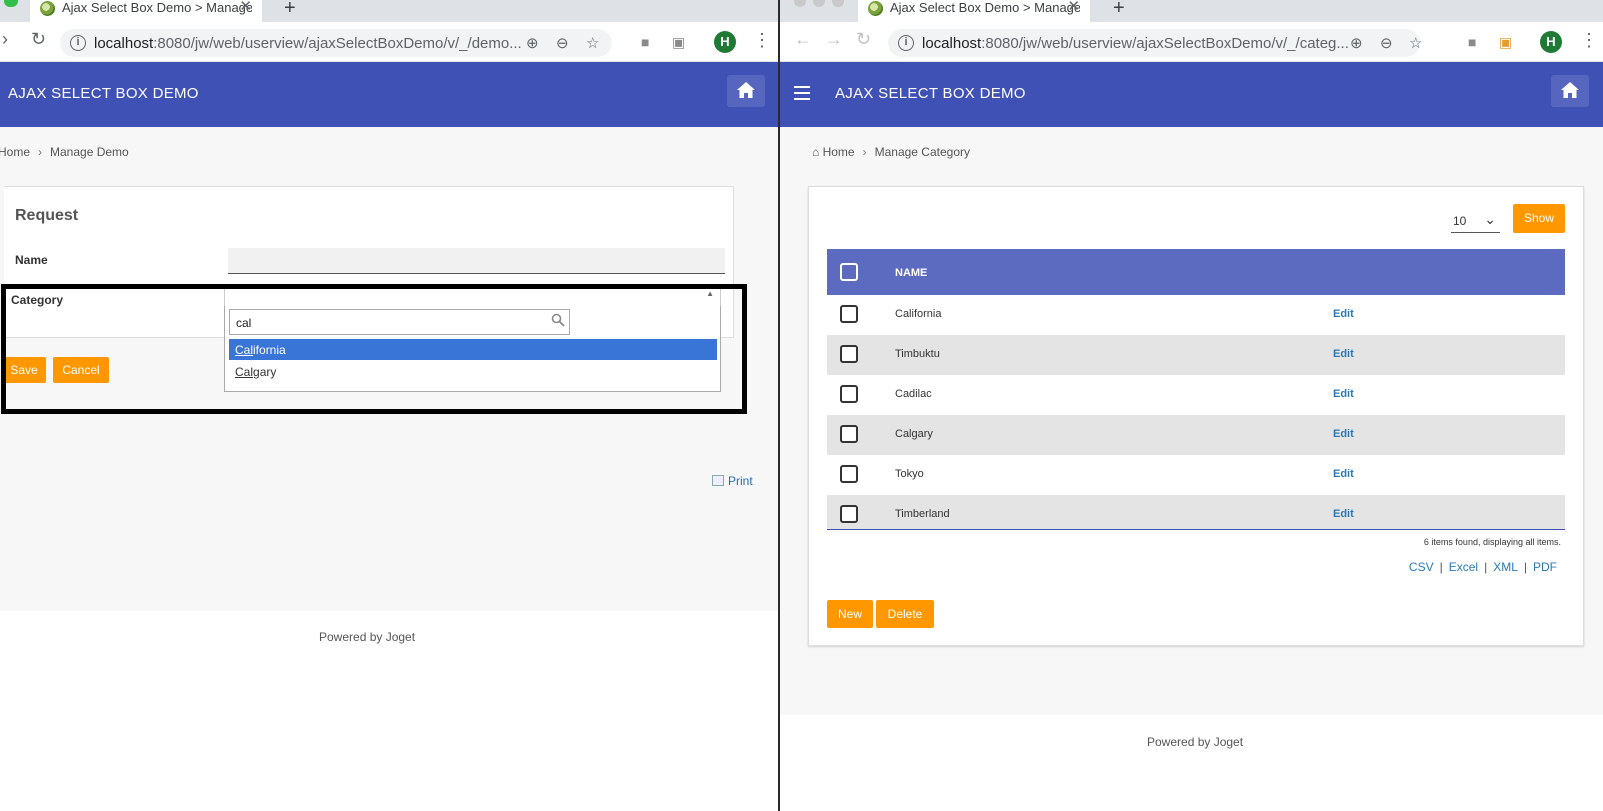 The height and width of the screenshot is (811, 1603). What do you see at coordinates (802, 93) in the screenshot?
I see `hamburger-menu-icon` at bounding box center [802, 93].